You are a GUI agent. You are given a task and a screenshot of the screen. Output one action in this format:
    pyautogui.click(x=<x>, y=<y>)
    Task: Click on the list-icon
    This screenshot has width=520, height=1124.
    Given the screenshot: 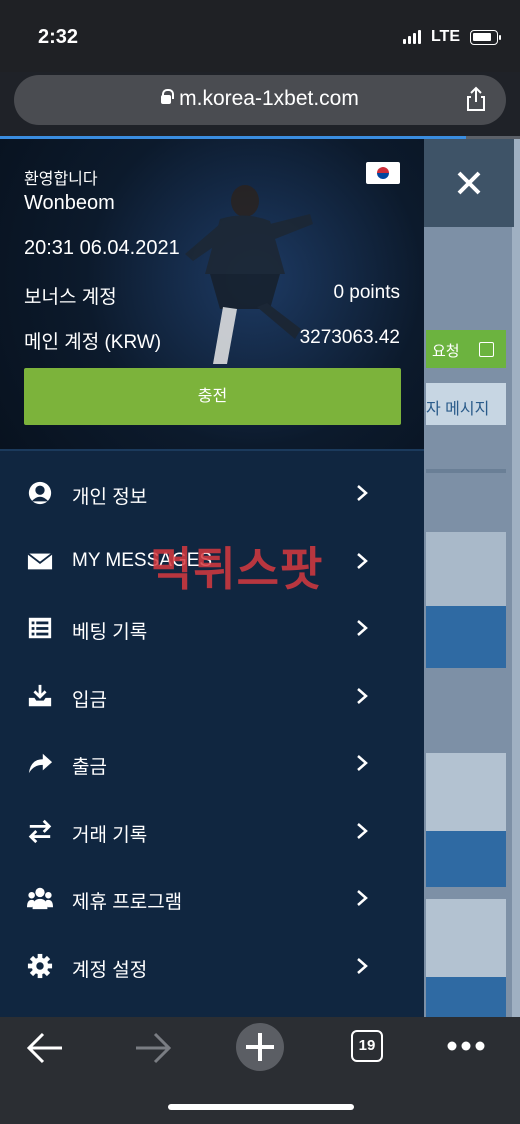 What is the action you would take?
    pyautogui.click(x=40, y=628)
    